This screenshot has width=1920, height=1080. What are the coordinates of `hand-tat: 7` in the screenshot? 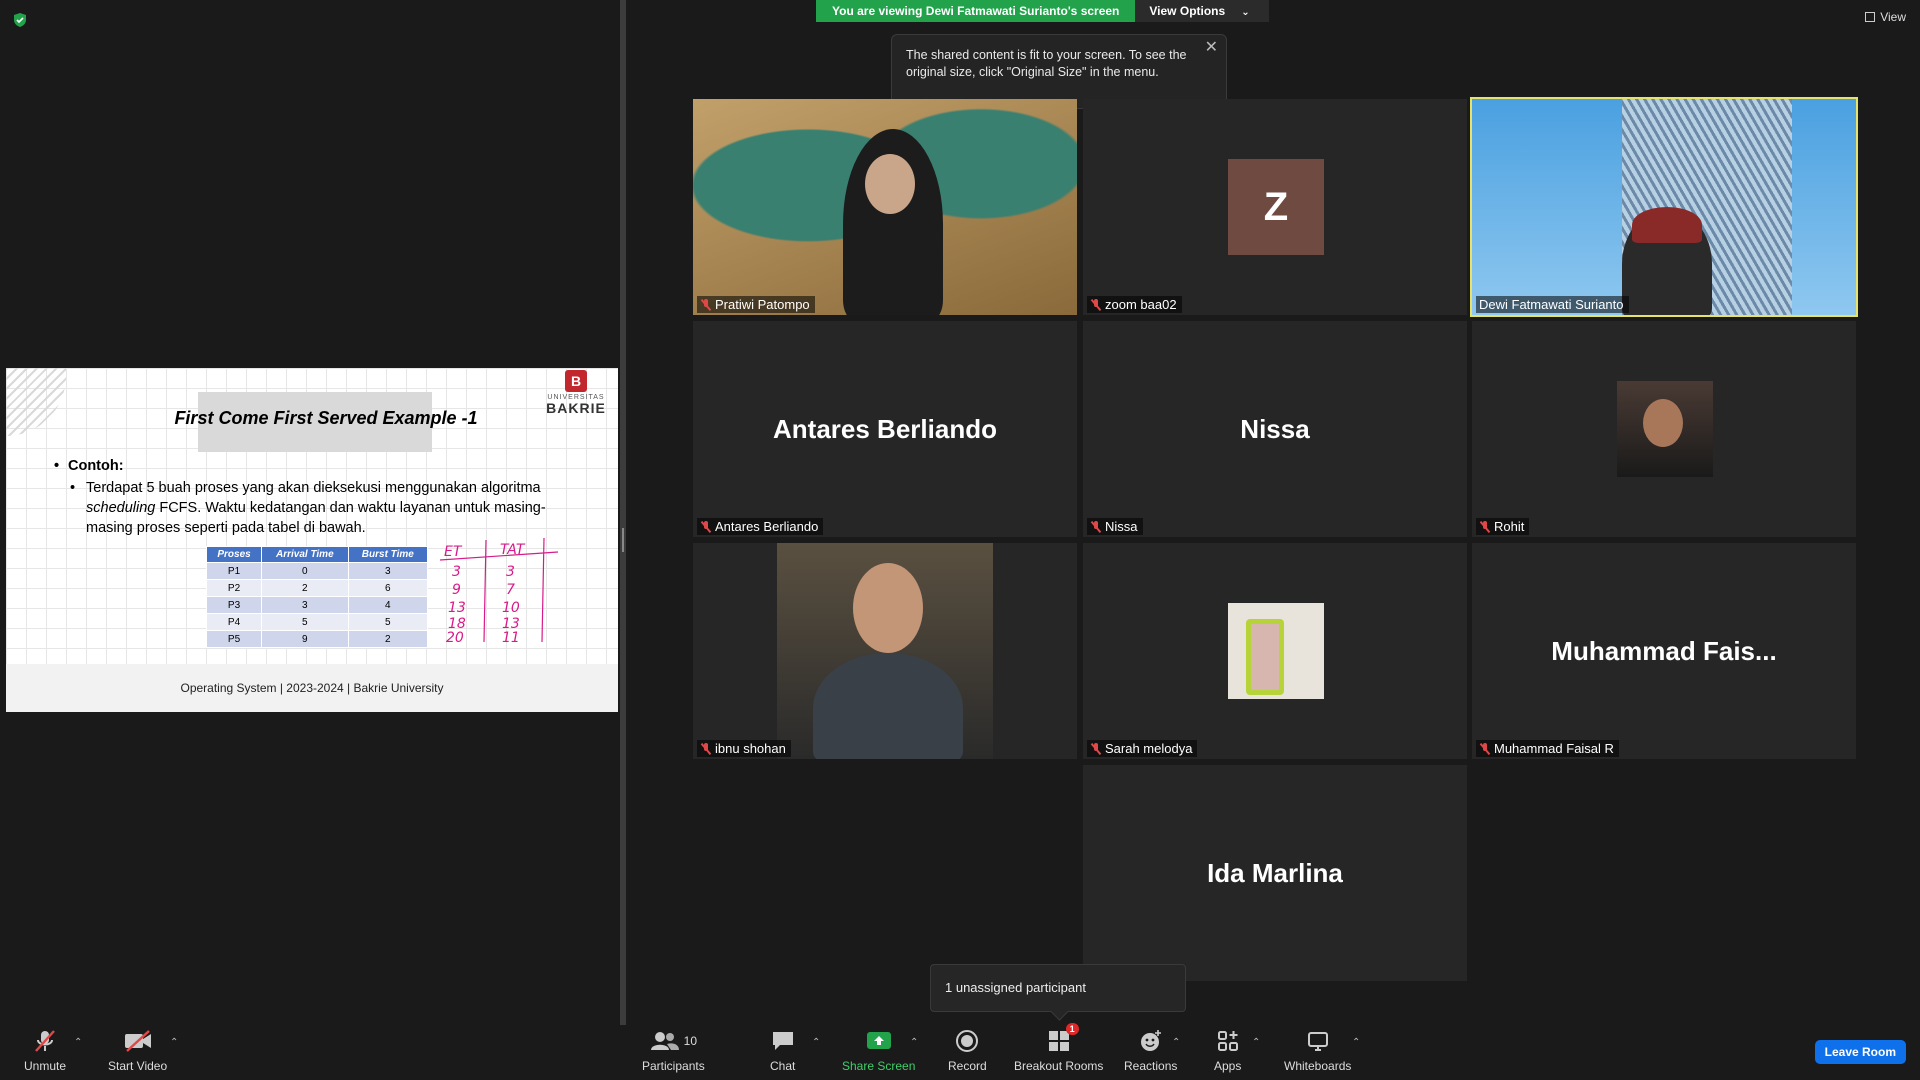 It's located at (510, 590).